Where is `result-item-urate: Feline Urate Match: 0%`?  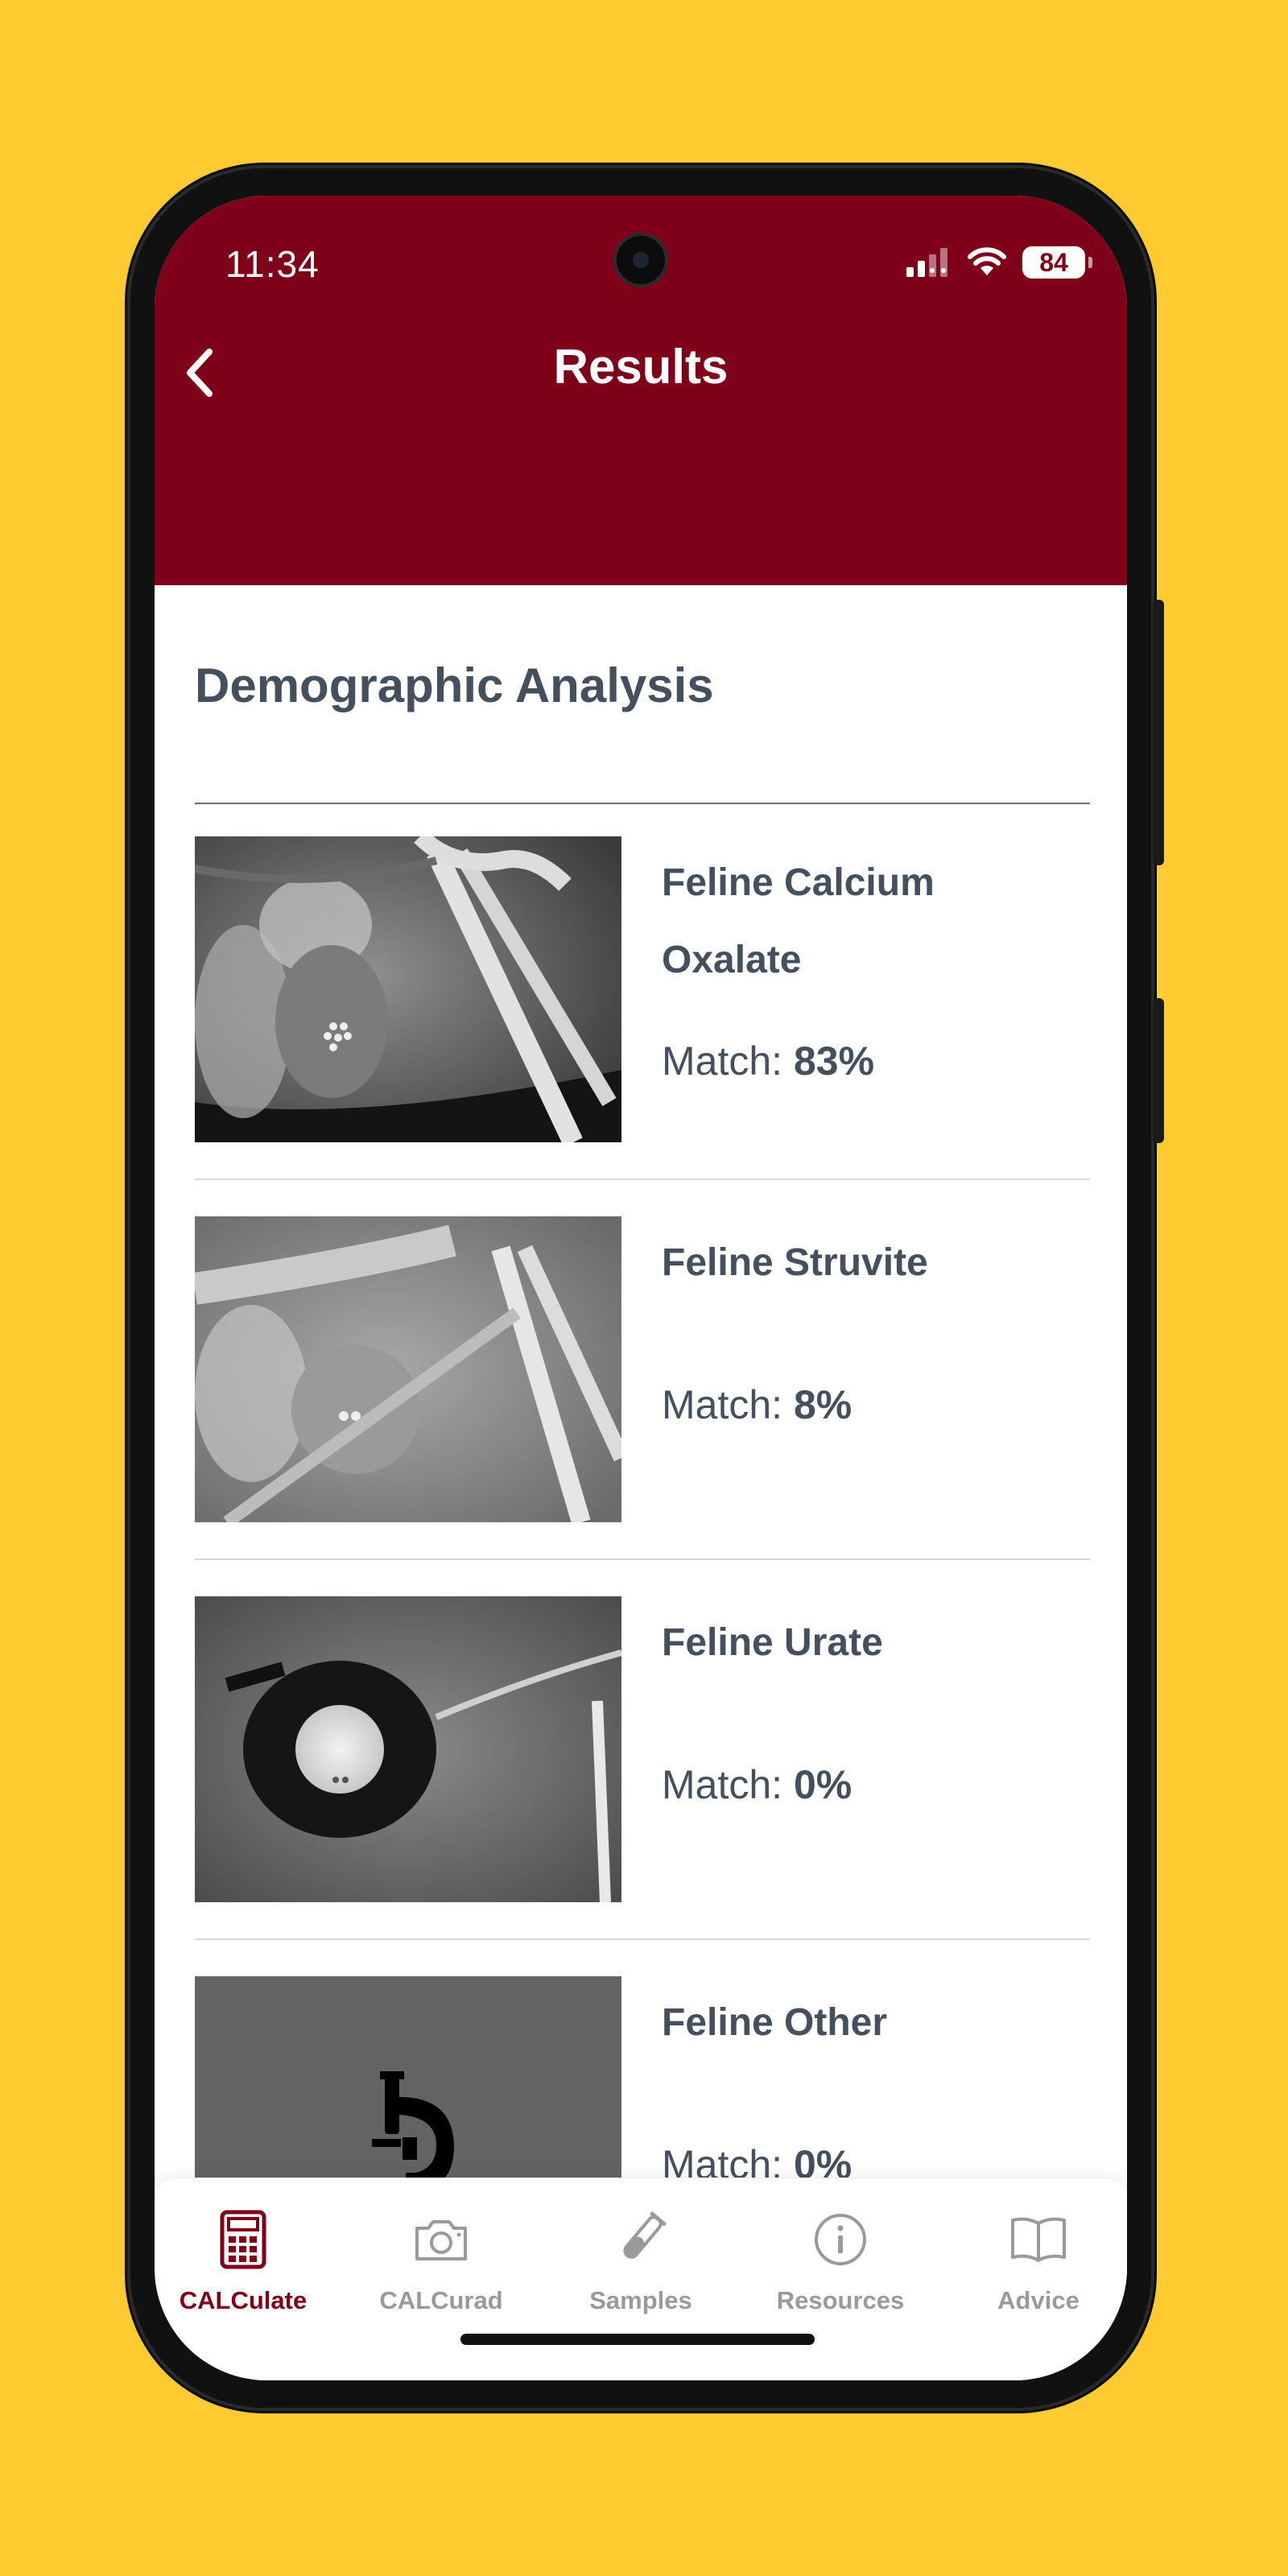
result-item-urate: Feline Urate Match: 0% is located at coordinates (642, 1786).